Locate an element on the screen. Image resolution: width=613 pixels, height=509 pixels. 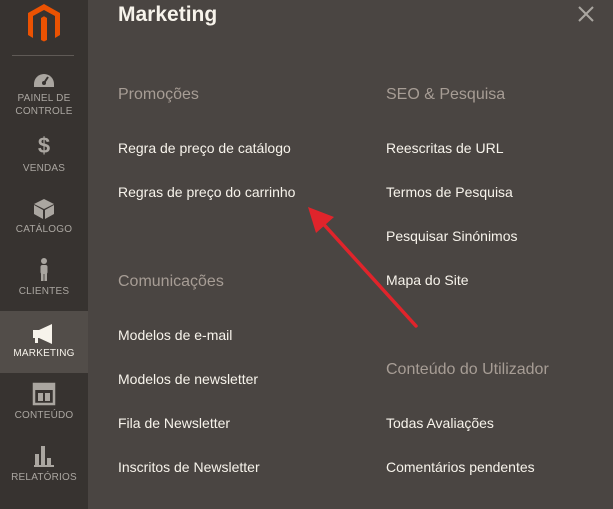
link-catalog-price-rule: Regra de preço de catálogo is located at coordinates (204, 148).